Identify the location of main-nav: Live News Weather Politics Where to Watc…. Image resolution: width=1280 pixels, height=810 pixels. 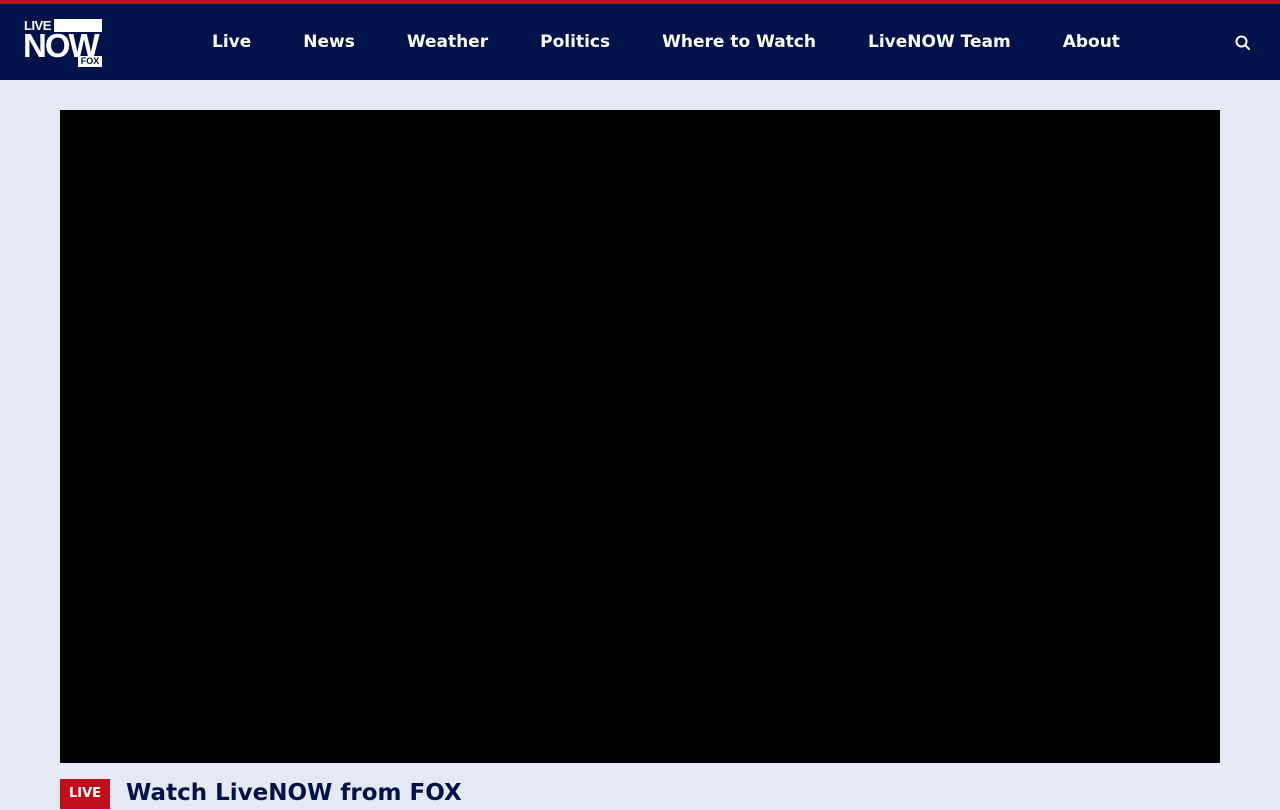
(666, 42).